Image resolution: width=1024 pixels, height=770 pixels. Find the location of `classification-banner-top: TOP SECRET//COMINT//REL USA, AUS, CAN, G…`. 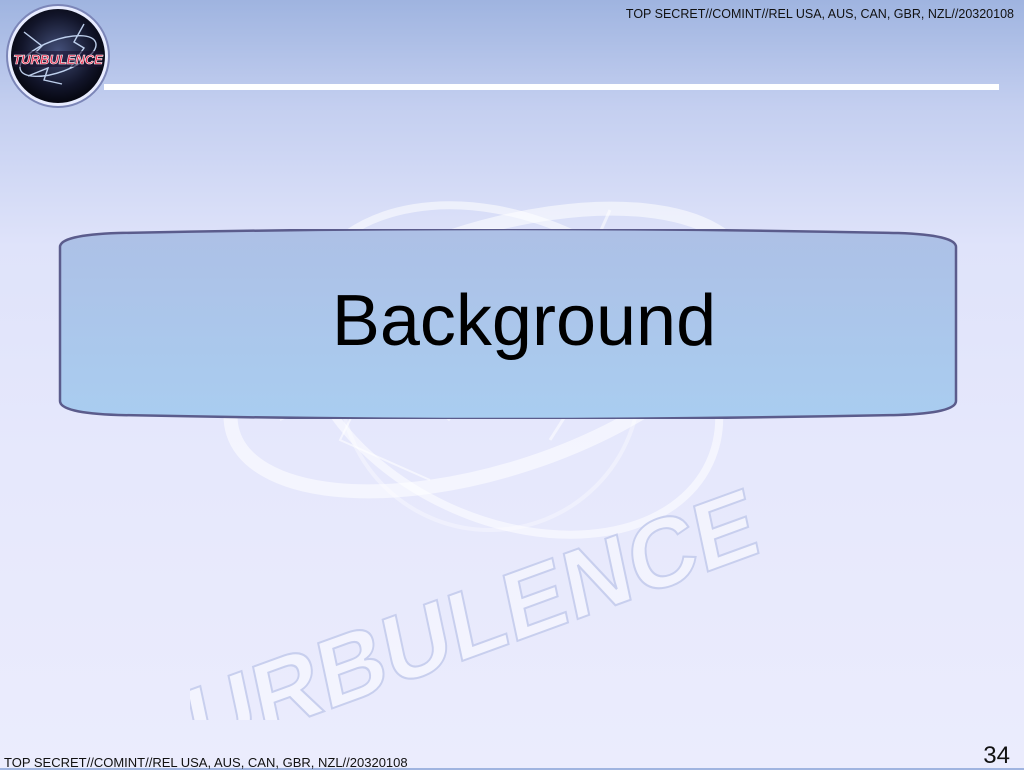

classification-banner-top: TOP SECRET//COMINT//REL USA, AUS, CAN, G… is located at coordinates (819, 14).